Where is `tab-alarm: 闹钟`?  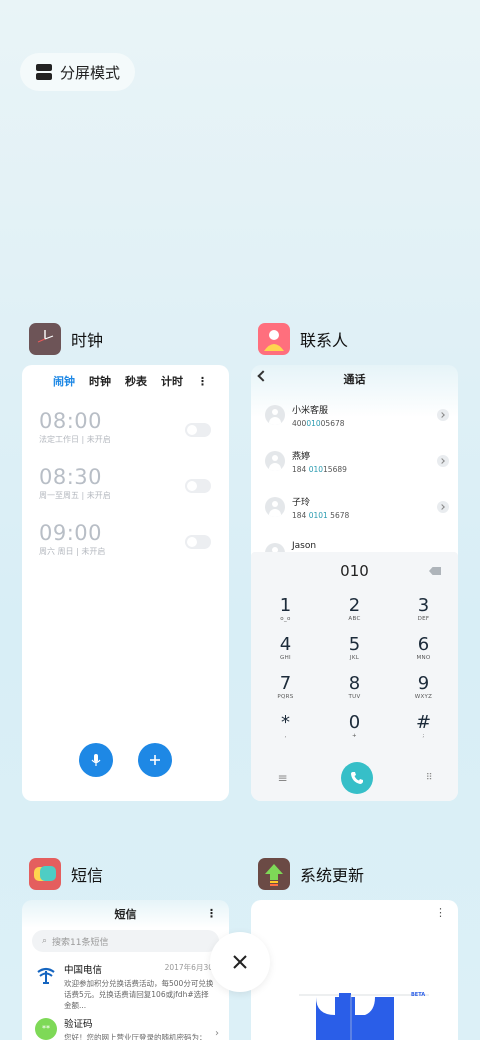 tab-alarm: 闹钟 is located at coordinates (64, 381).